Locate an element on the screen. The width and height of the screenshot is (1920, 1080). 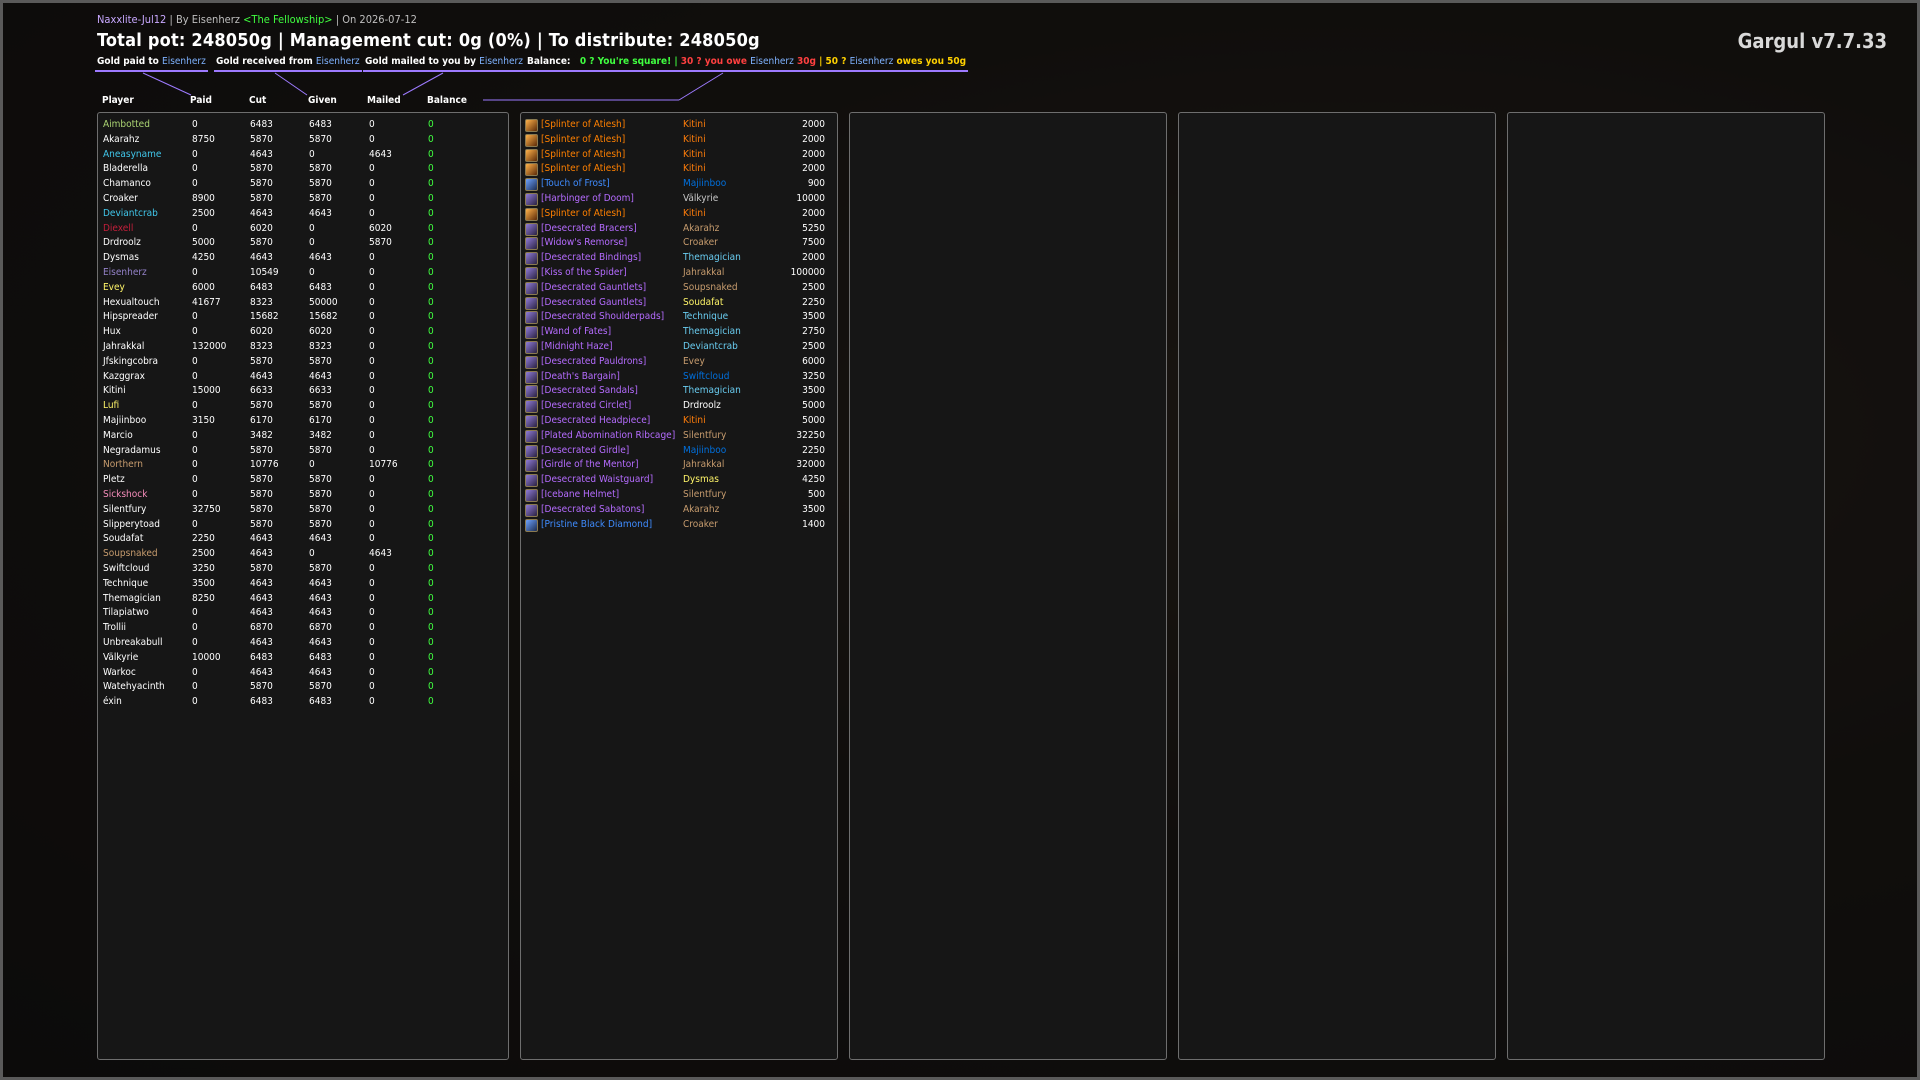
player-row: Sickshock 0 5870 5870 0 0 is located at coordinates (303, 496).